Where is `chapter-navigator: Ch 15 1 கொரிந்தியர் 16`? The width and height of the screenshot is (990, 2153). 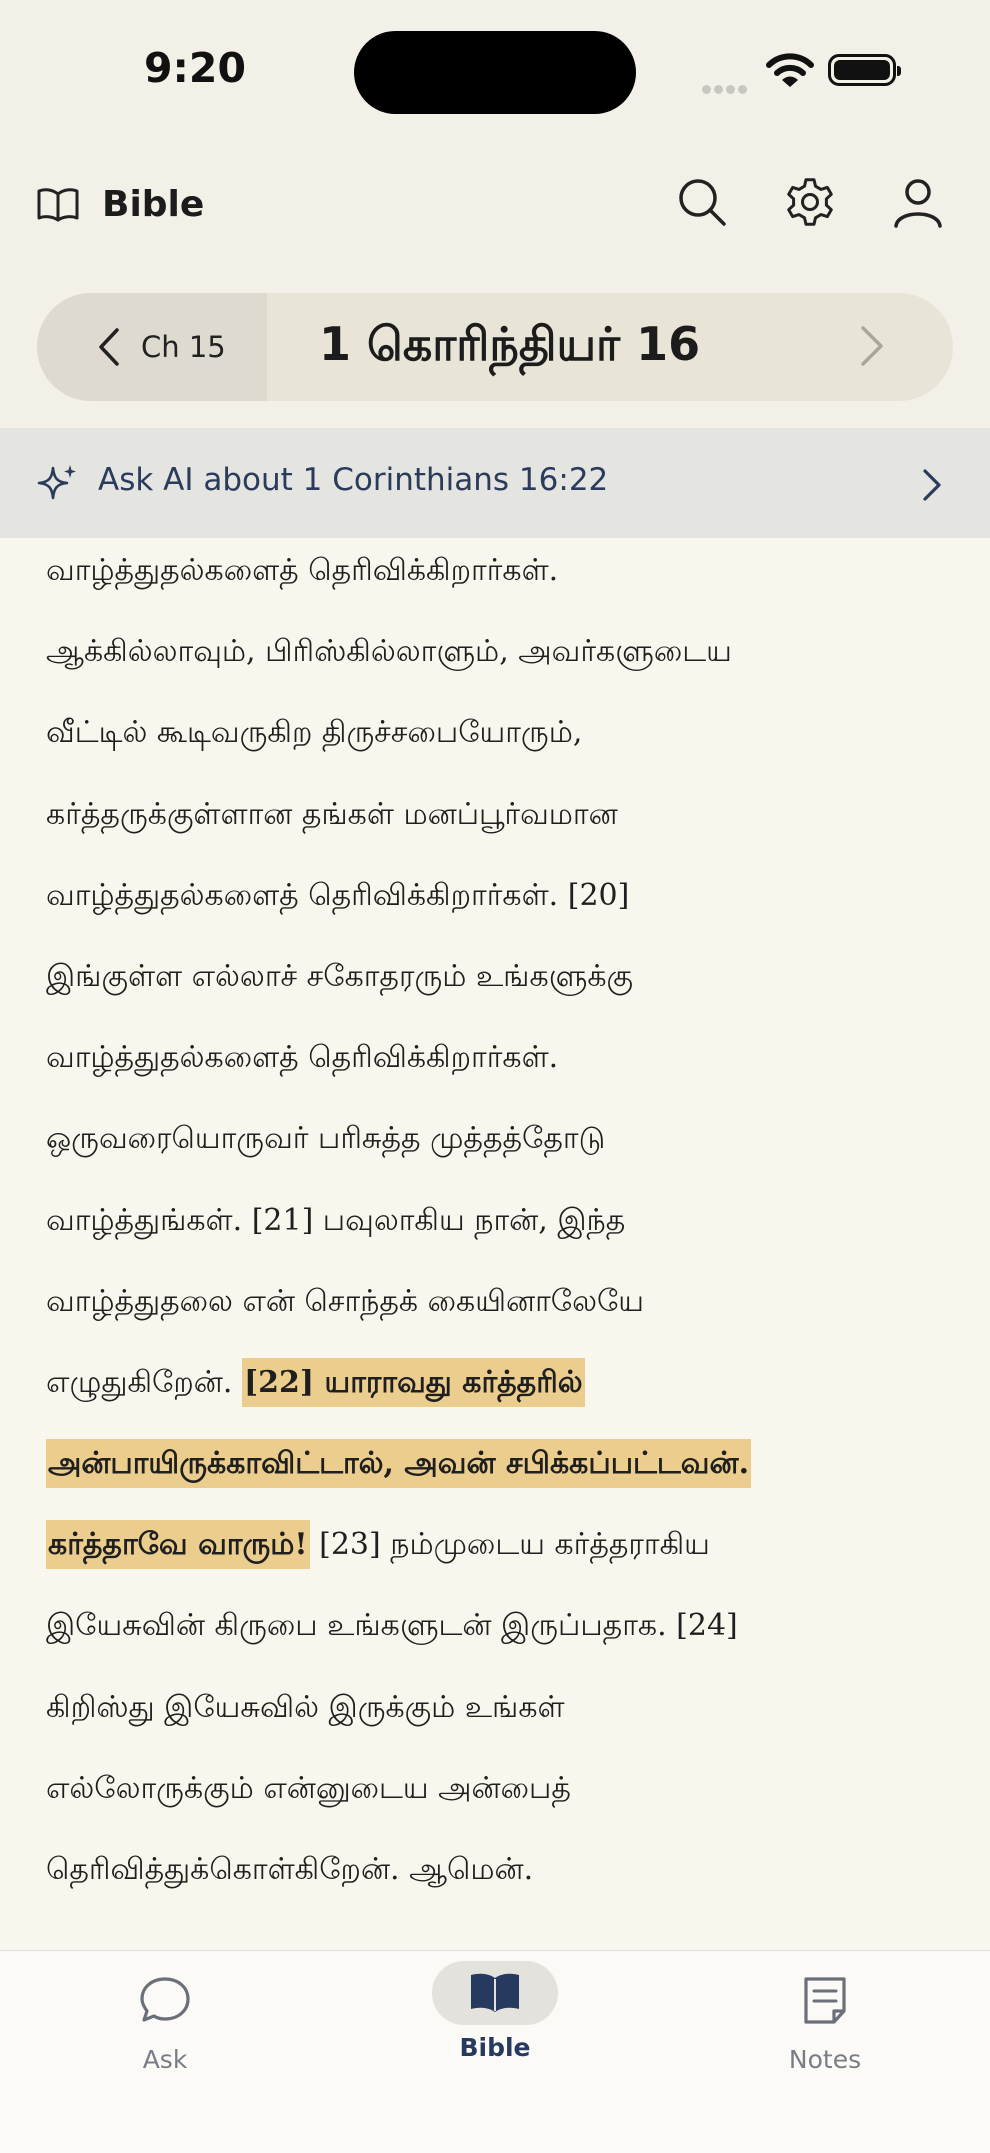
chapter-navigator: Ch 15 1 கொரிந்தியர் 16 is located at coordinates (495, 347).